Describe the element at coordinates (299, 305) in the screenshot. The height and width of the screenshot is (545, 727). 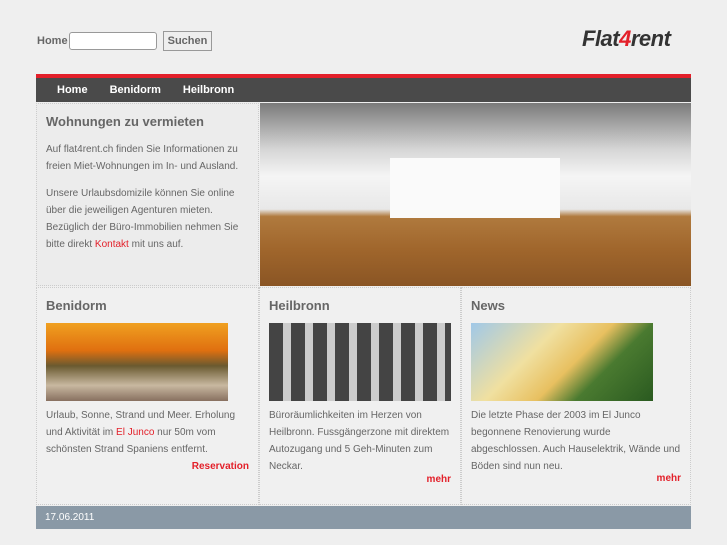
I see `column-title: Heilbronn` at that location.